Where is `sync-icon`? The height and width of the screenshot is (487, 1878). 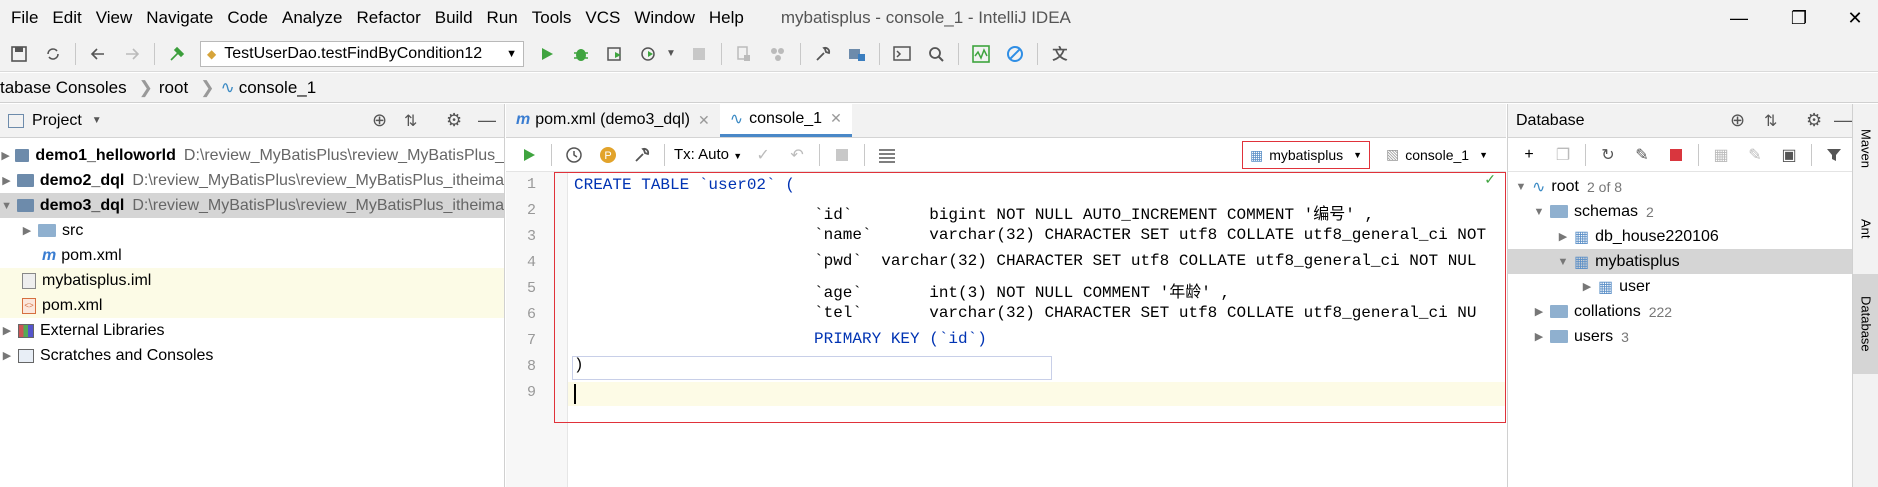
sync-icon is located at coordinates (53, 54).